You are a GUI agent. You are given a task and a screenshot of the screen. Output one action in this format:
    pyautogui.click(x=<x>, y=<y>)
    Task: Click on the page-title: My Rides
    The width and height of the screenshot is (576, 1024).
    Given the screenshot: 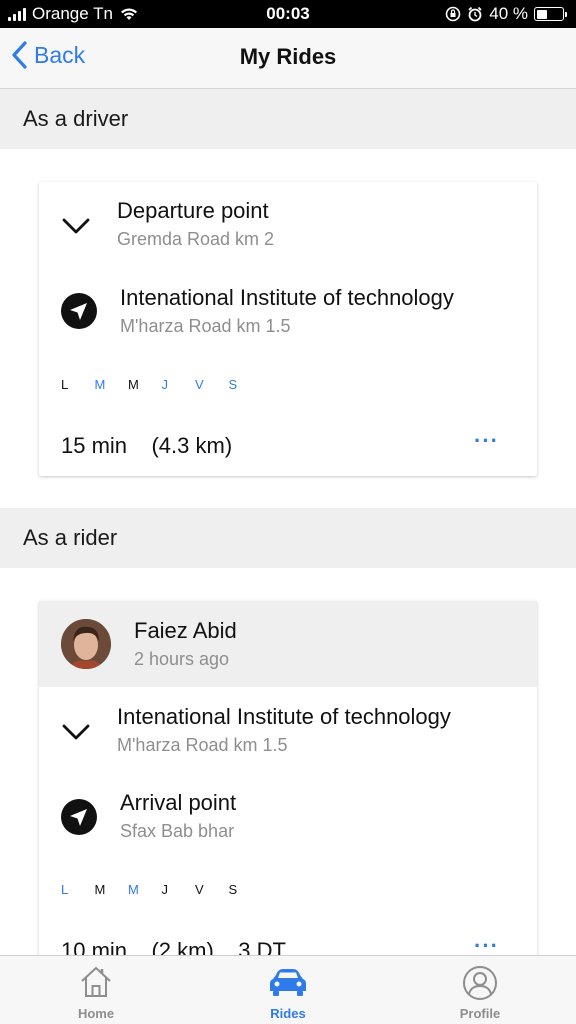 What is the action you would take?
    pyautogui.click(x=288, y=56)
    